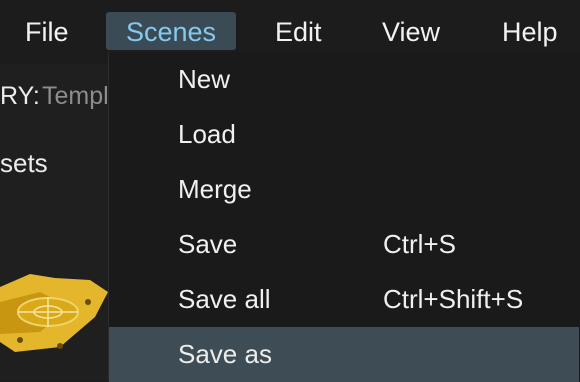 This screenshot has height=382, width=580. I want to click on menu-item-shortcut: Ctrl+S, so click(419, 244).